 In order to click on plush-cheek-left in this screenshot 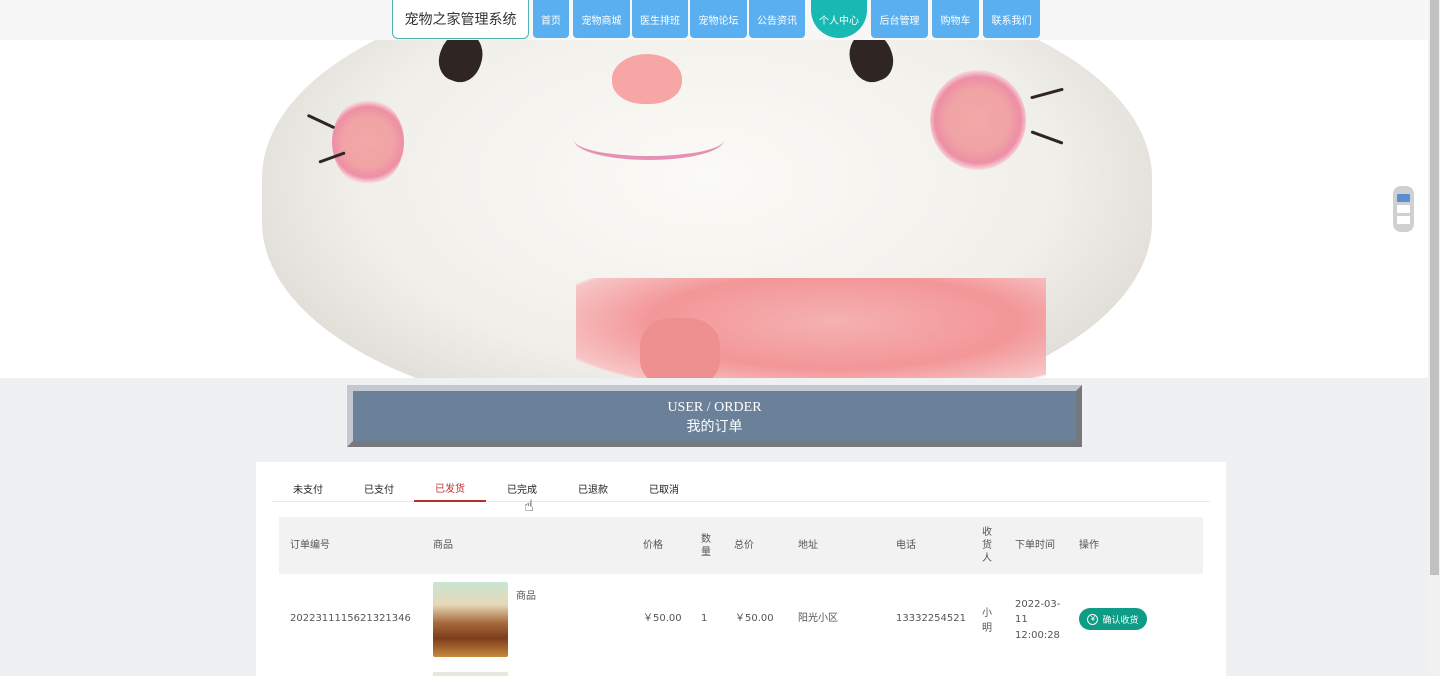, I will do `click(368, 142)`.